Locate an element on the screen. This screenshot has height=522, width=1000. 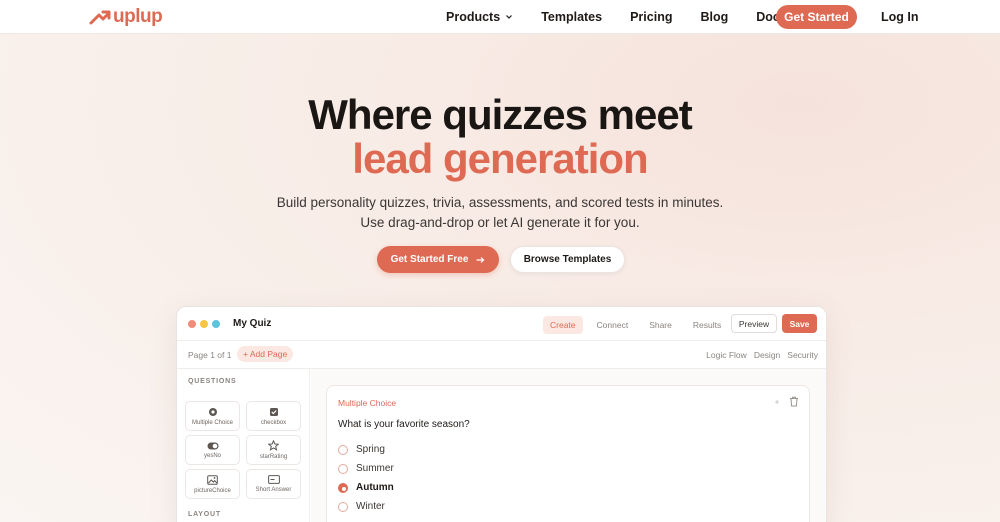
qtype-label: yesNo is located at coordinates (212, 455).